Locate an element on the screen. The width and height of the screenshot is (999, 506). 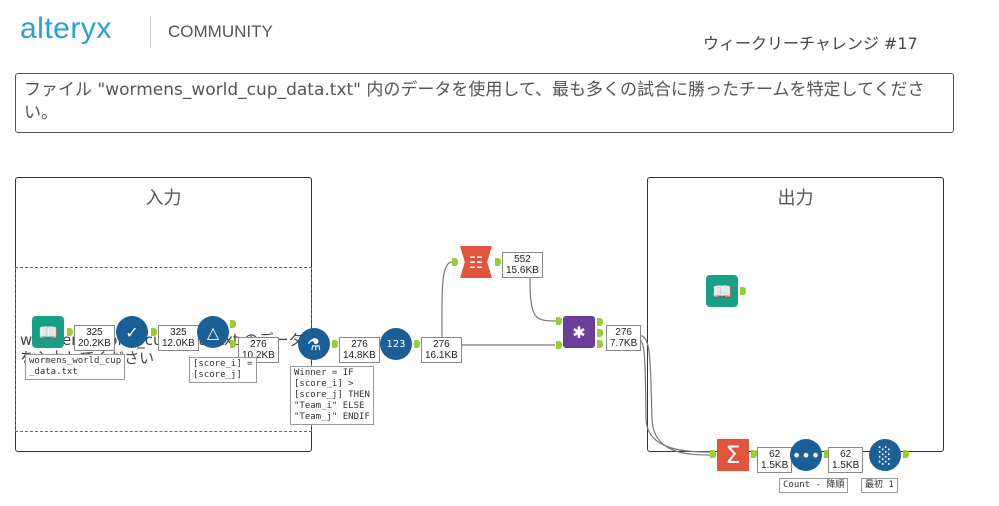
record-count-box: 276 7.7KB is located at coordinates (624, 338).